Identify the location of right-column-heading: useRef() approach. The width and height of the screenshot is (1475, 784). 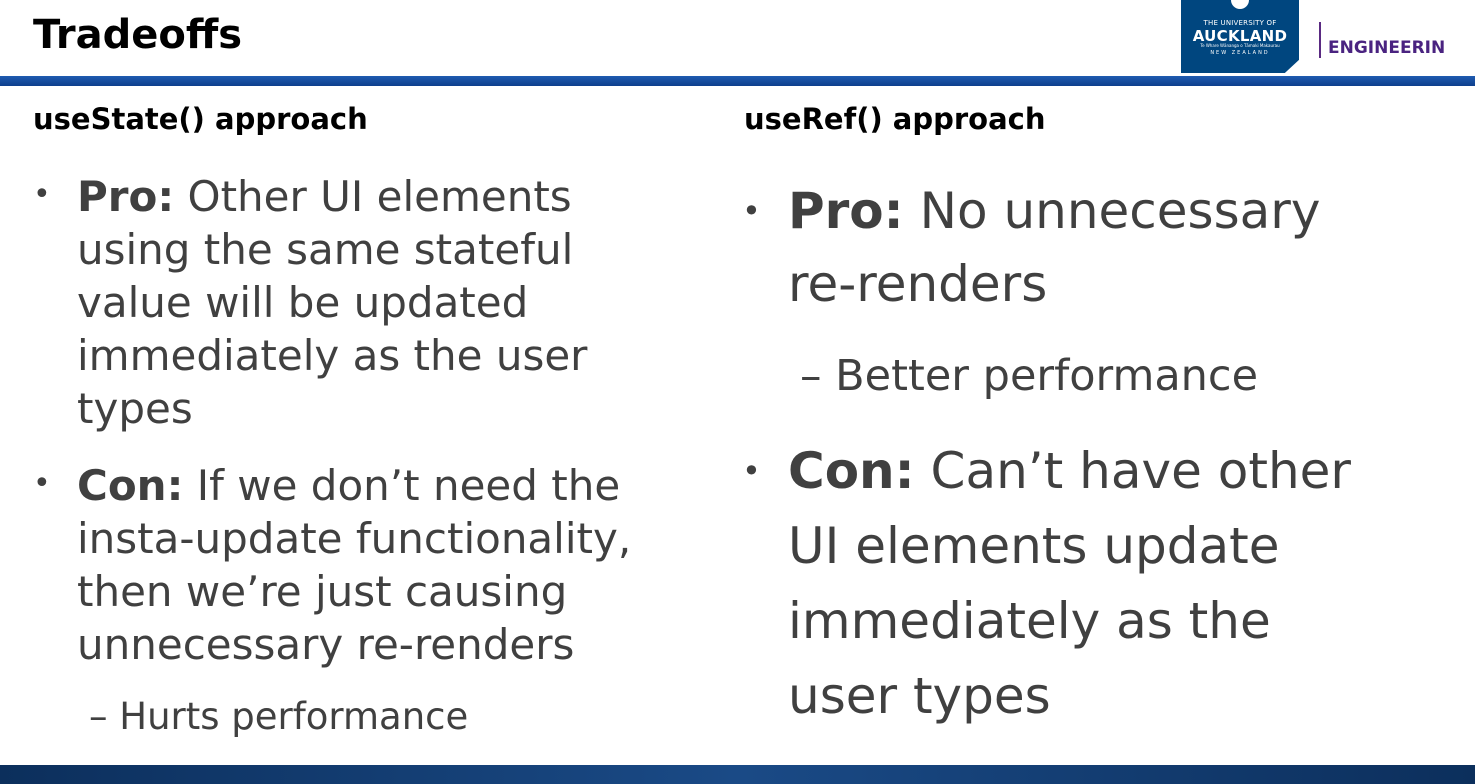
(895, 119).